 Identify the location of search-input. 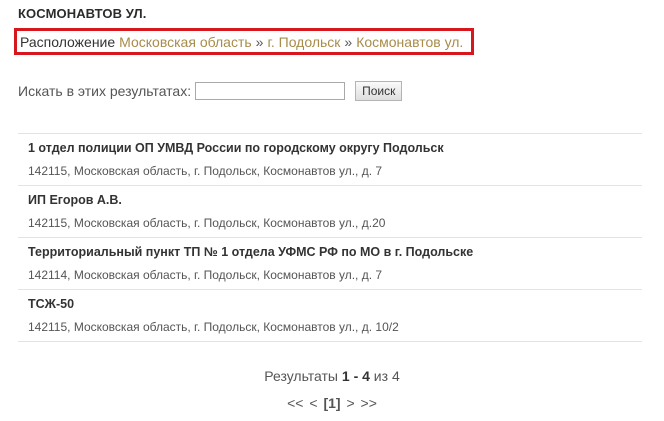
(270, 91).